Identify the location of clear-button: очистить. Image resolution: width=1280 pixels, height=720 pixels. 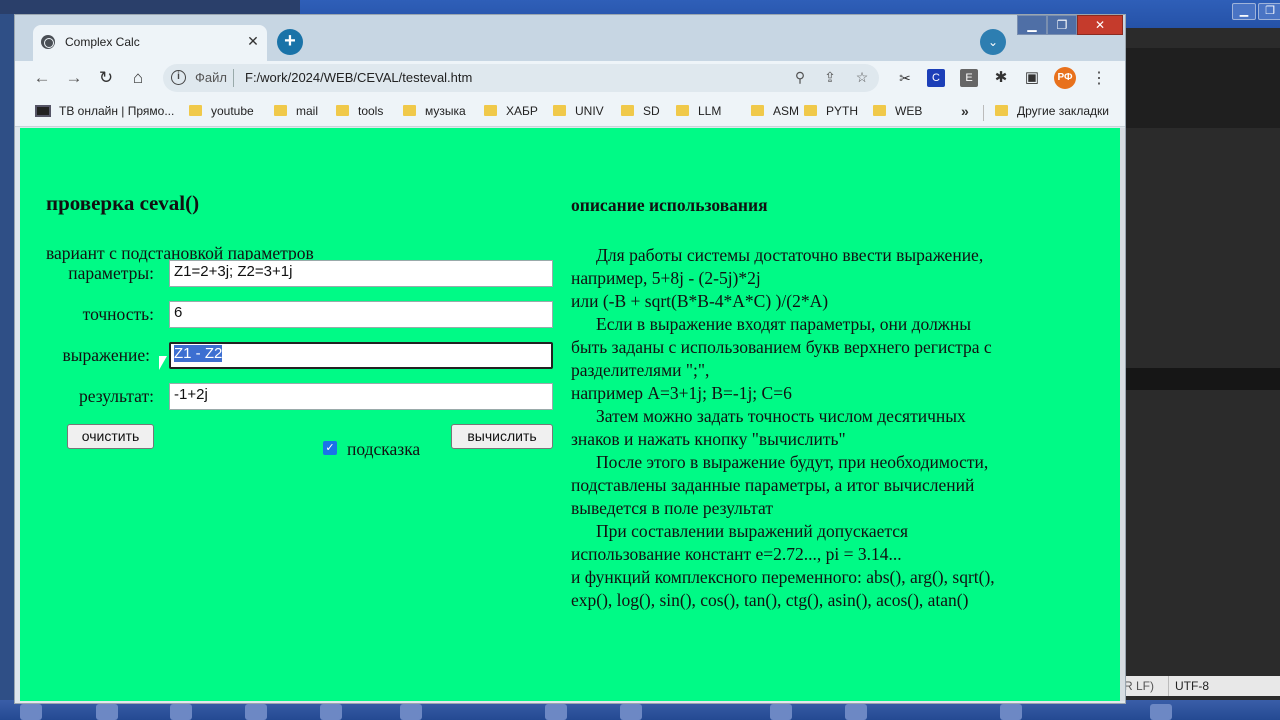
(110, 436).